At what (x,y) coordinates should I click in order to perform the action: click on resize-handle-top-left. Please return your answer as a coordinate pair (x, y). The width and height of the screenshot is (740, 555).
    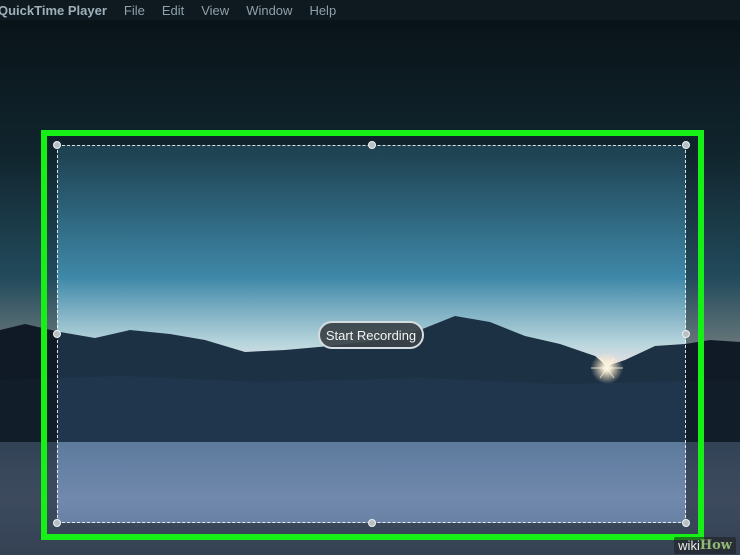
    Looking at the image, I should click on (57, 145).